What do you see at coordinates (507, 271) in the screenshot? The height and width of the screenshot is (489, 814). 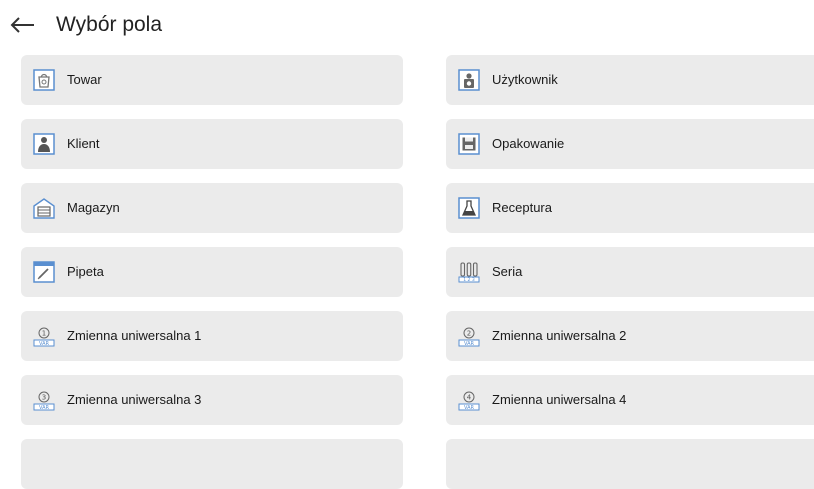 I see `tile-label: Seria` at bounding box center [507, 271].